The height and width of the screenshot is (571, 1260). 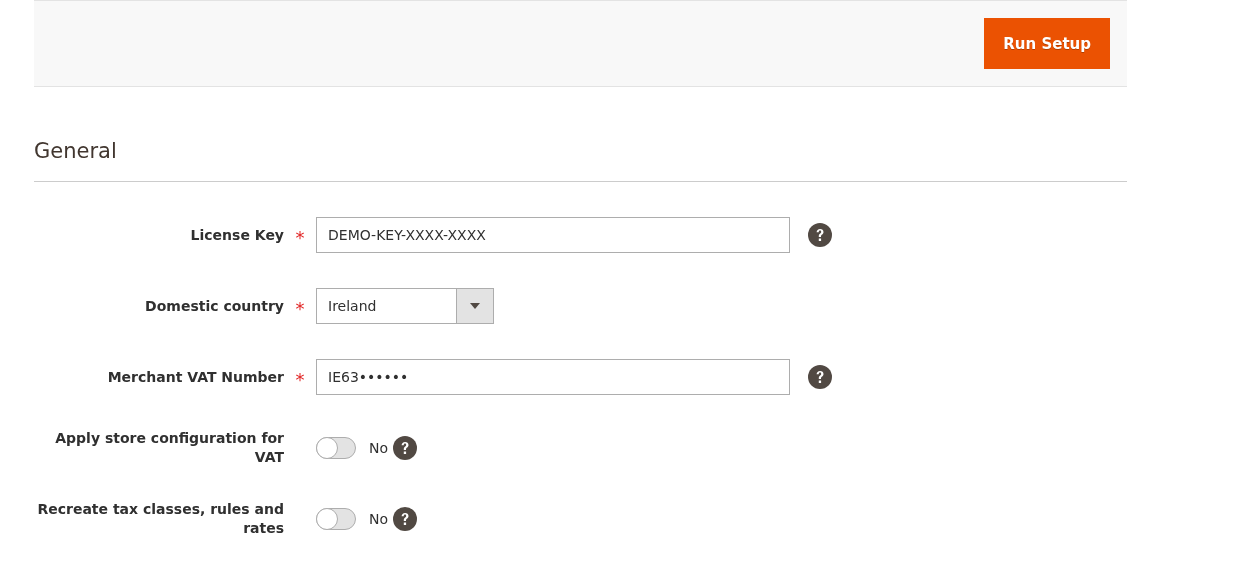 What do you see at coordinates (160, 519) in the screenshot?
I see `field-label: Recreate tax classes, rules and rates` at bounding box center [160, 519].